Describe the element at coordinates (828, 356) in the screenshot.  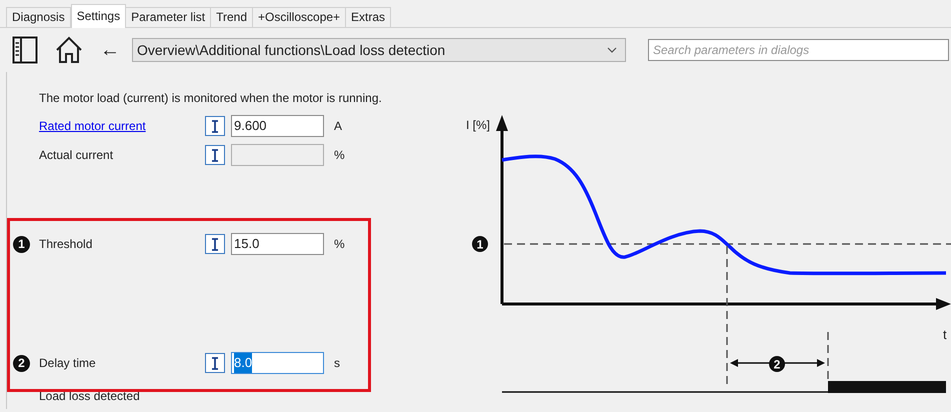
I see `delay-end-line` at that location.